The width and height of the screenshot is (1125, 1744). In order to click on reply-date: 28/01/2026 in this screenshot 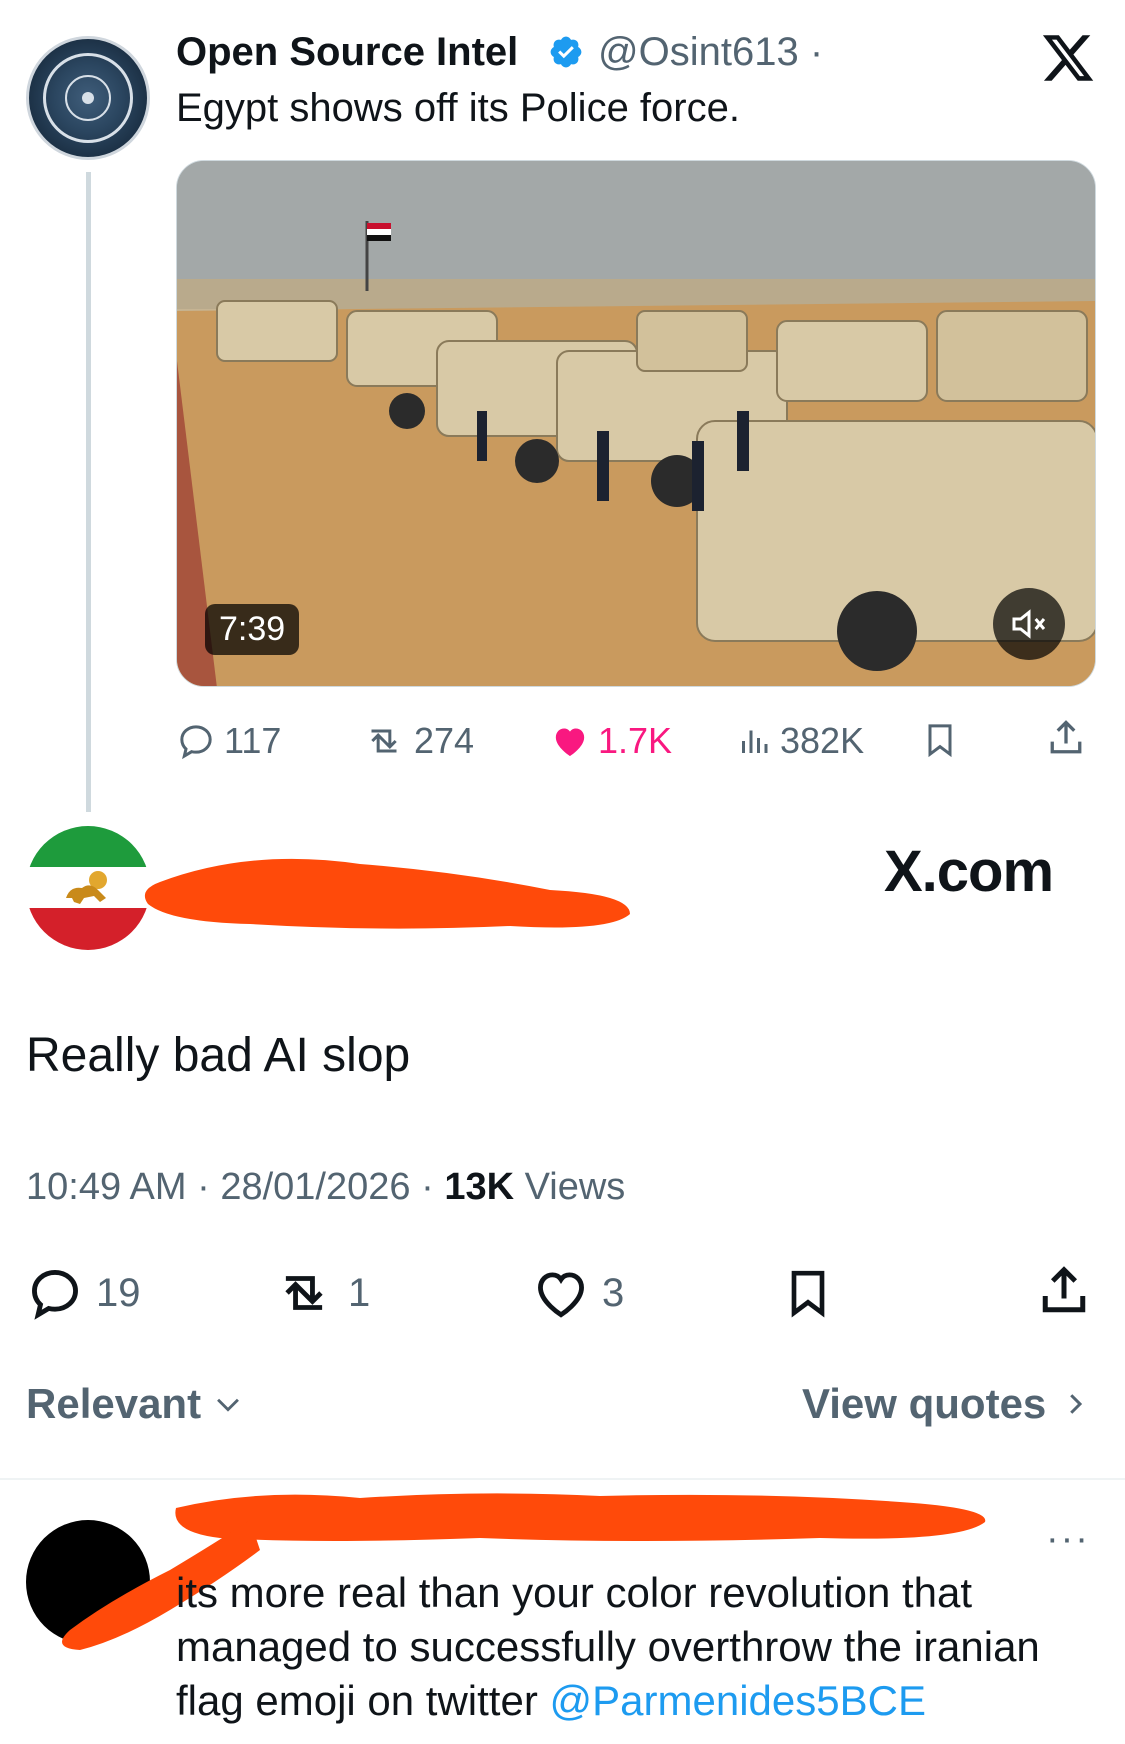, I will do `click(315, 1187)`.